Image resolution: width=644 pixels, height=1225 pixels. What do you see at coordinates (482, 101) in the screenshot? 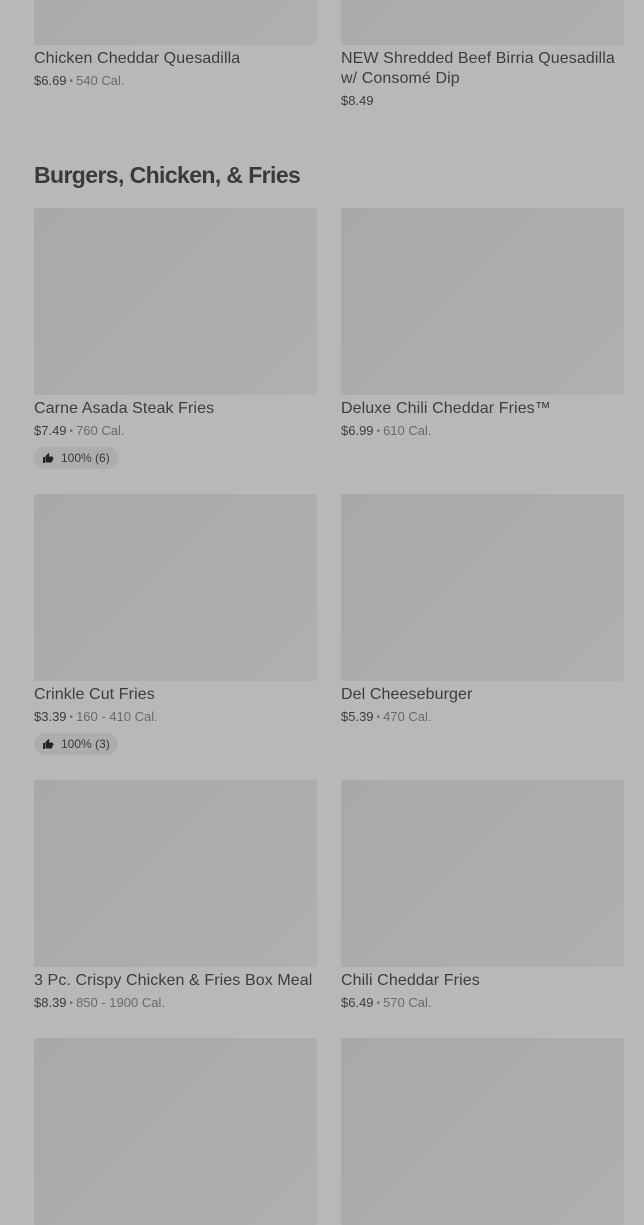
I see `item-meta: $8.49` at bounding box center [482, 101].